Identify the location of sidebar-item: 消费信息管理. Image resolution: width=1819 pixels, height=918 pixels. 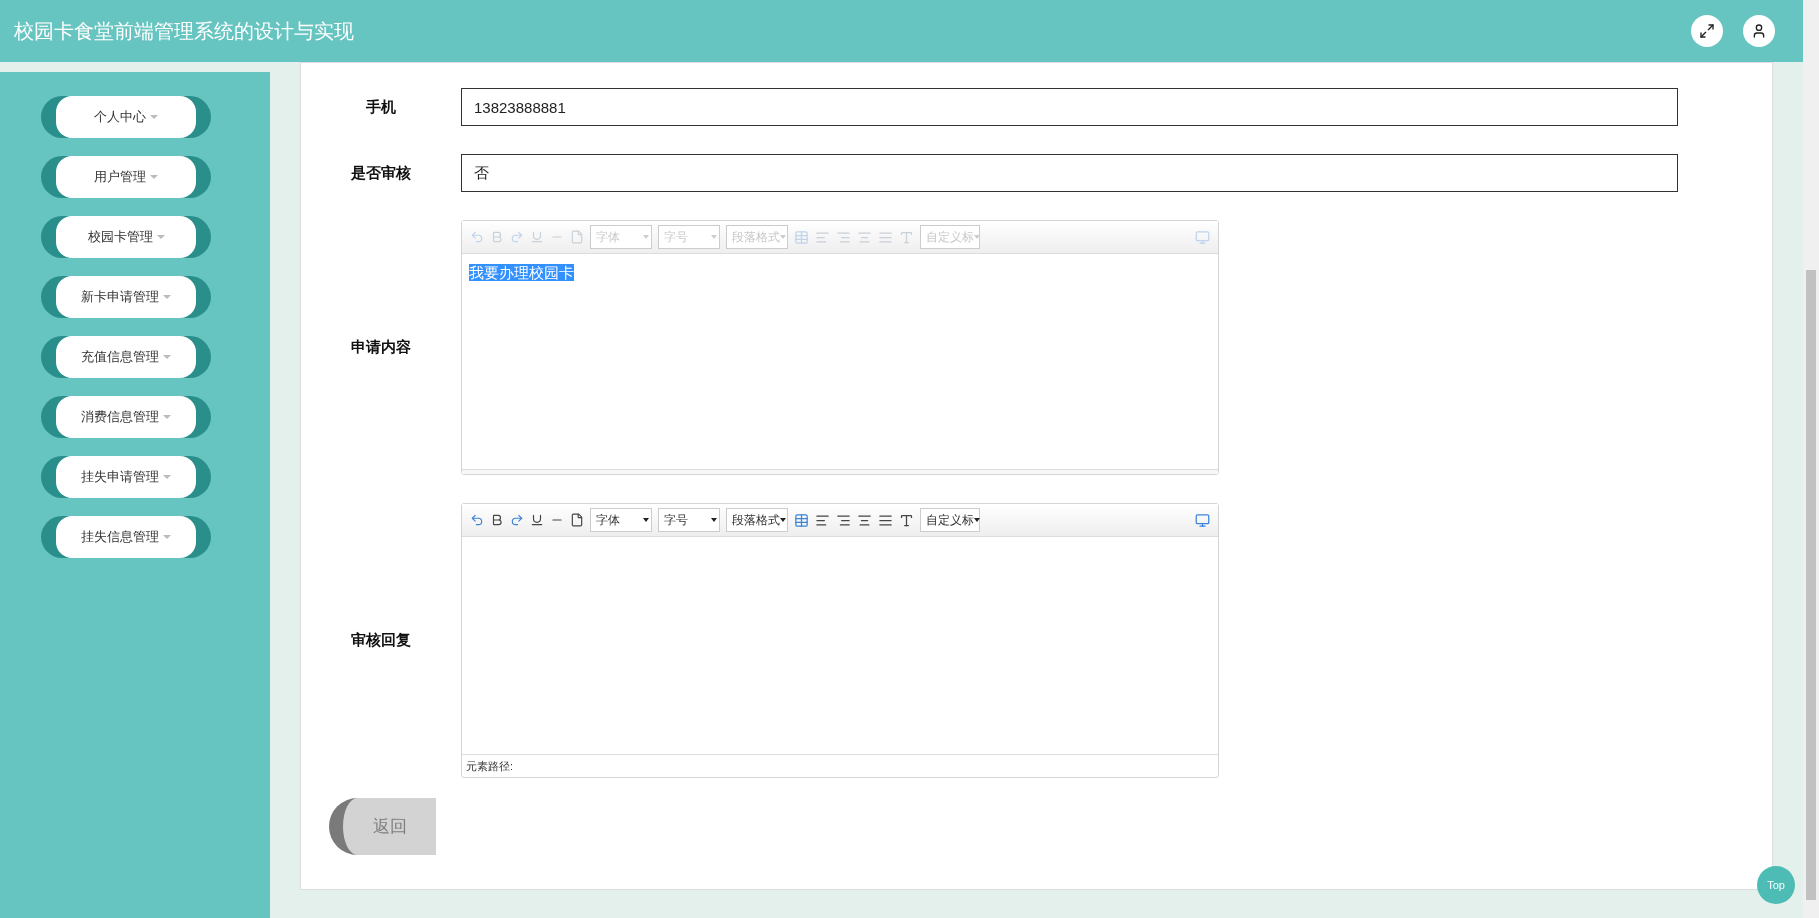
(126, 417).